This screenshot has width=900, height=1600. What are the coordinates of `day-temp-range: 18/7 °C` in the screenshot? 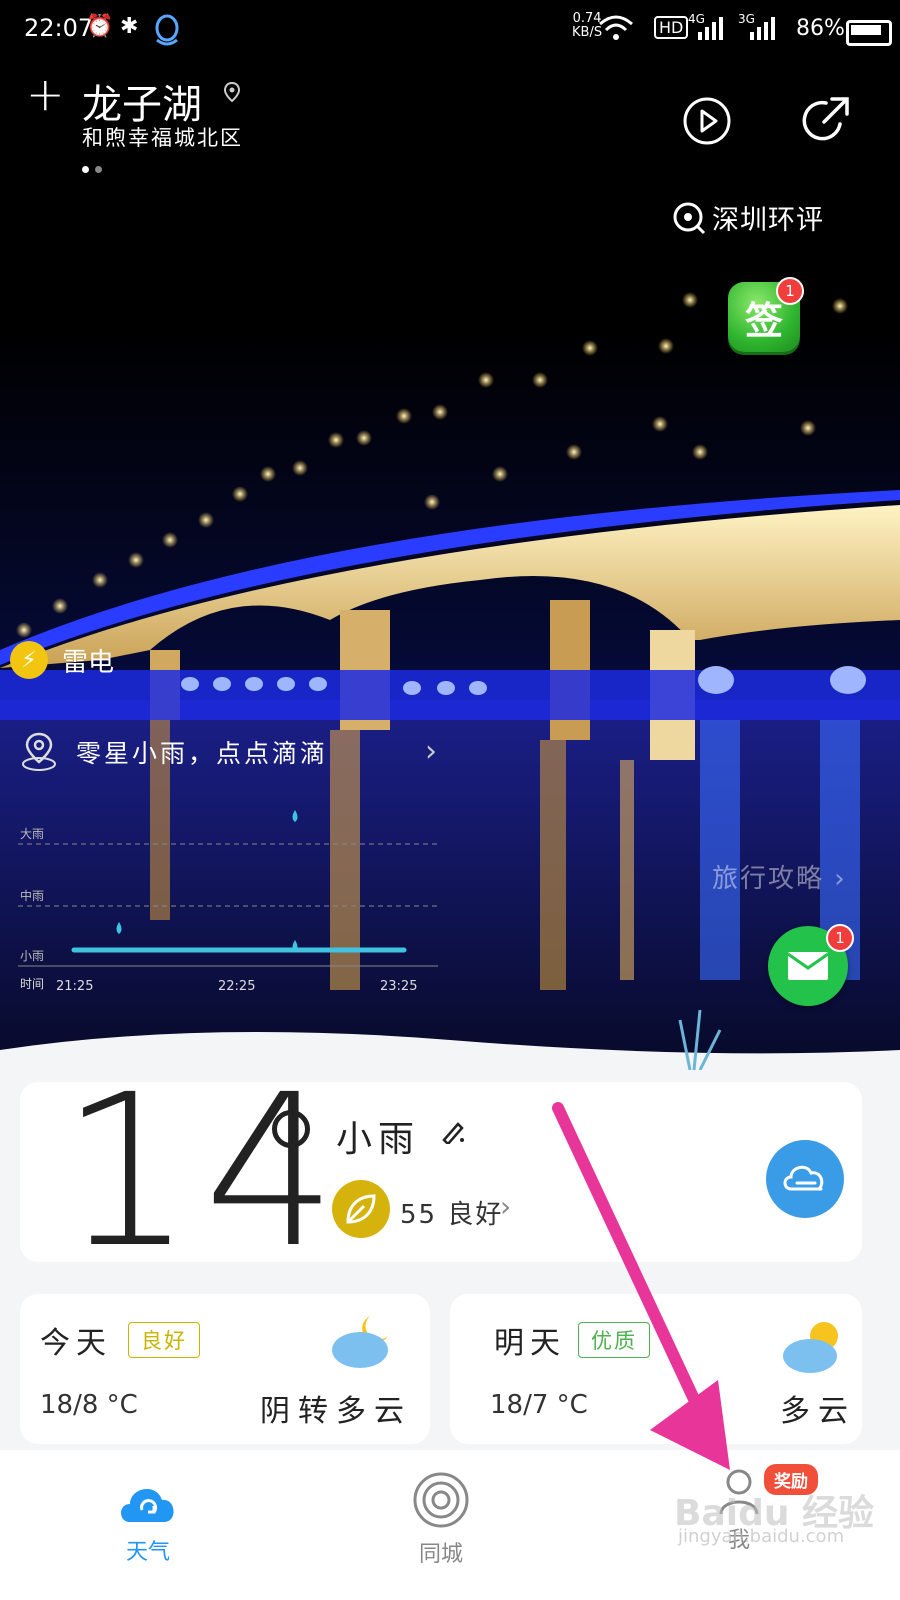 It's located at (539, 1405).